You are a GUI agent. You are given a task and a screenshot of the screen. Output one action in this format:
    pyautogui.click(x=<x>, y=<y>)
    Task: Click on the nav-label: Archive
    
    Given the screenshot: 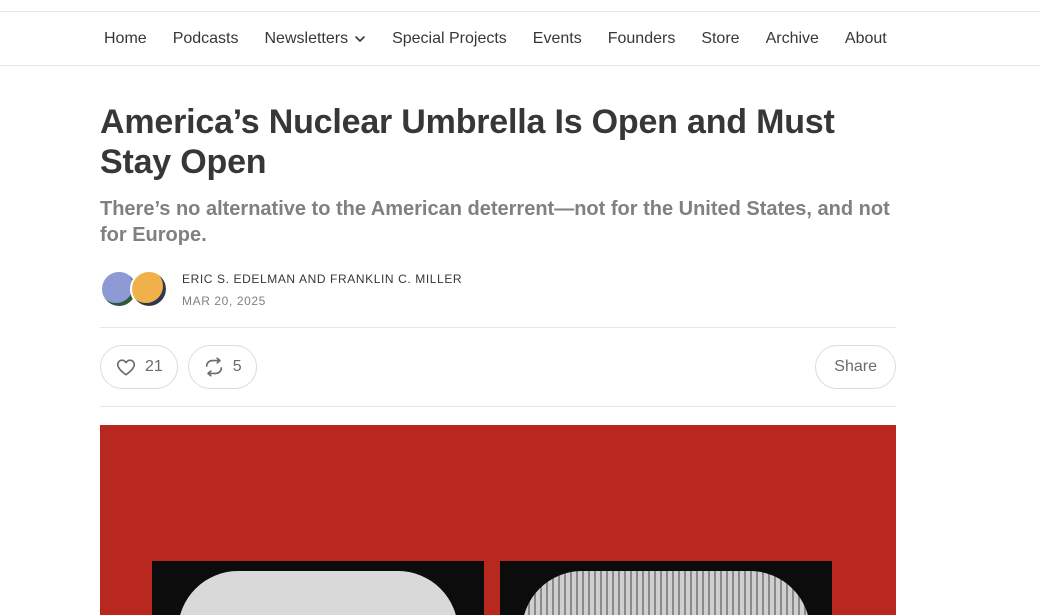 What is the action you would take?
    pyautogui.click(x=792, y=38)
    